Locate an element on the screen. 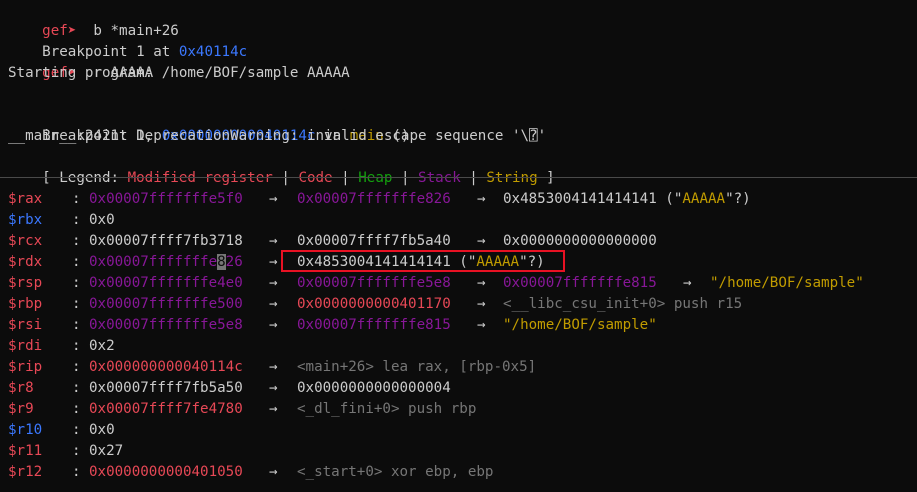  legend-code: Code is located at coordinates (315, 178).